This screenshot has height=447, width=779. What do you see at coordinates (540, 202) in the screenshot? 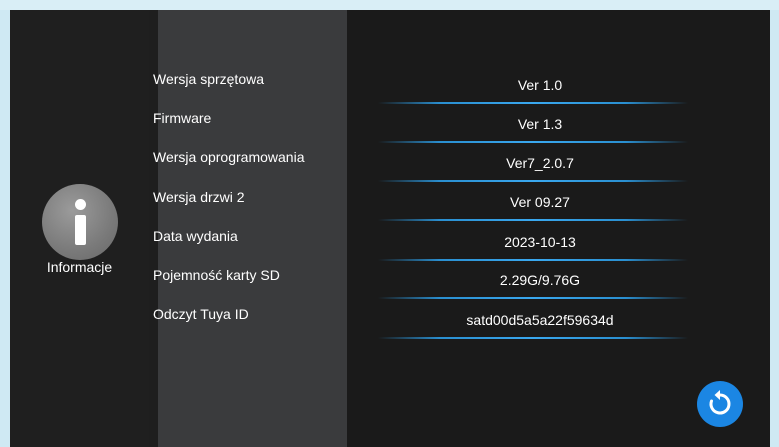
I see `value-door-version: Ver 09.27` at bounding box center [540, 202].